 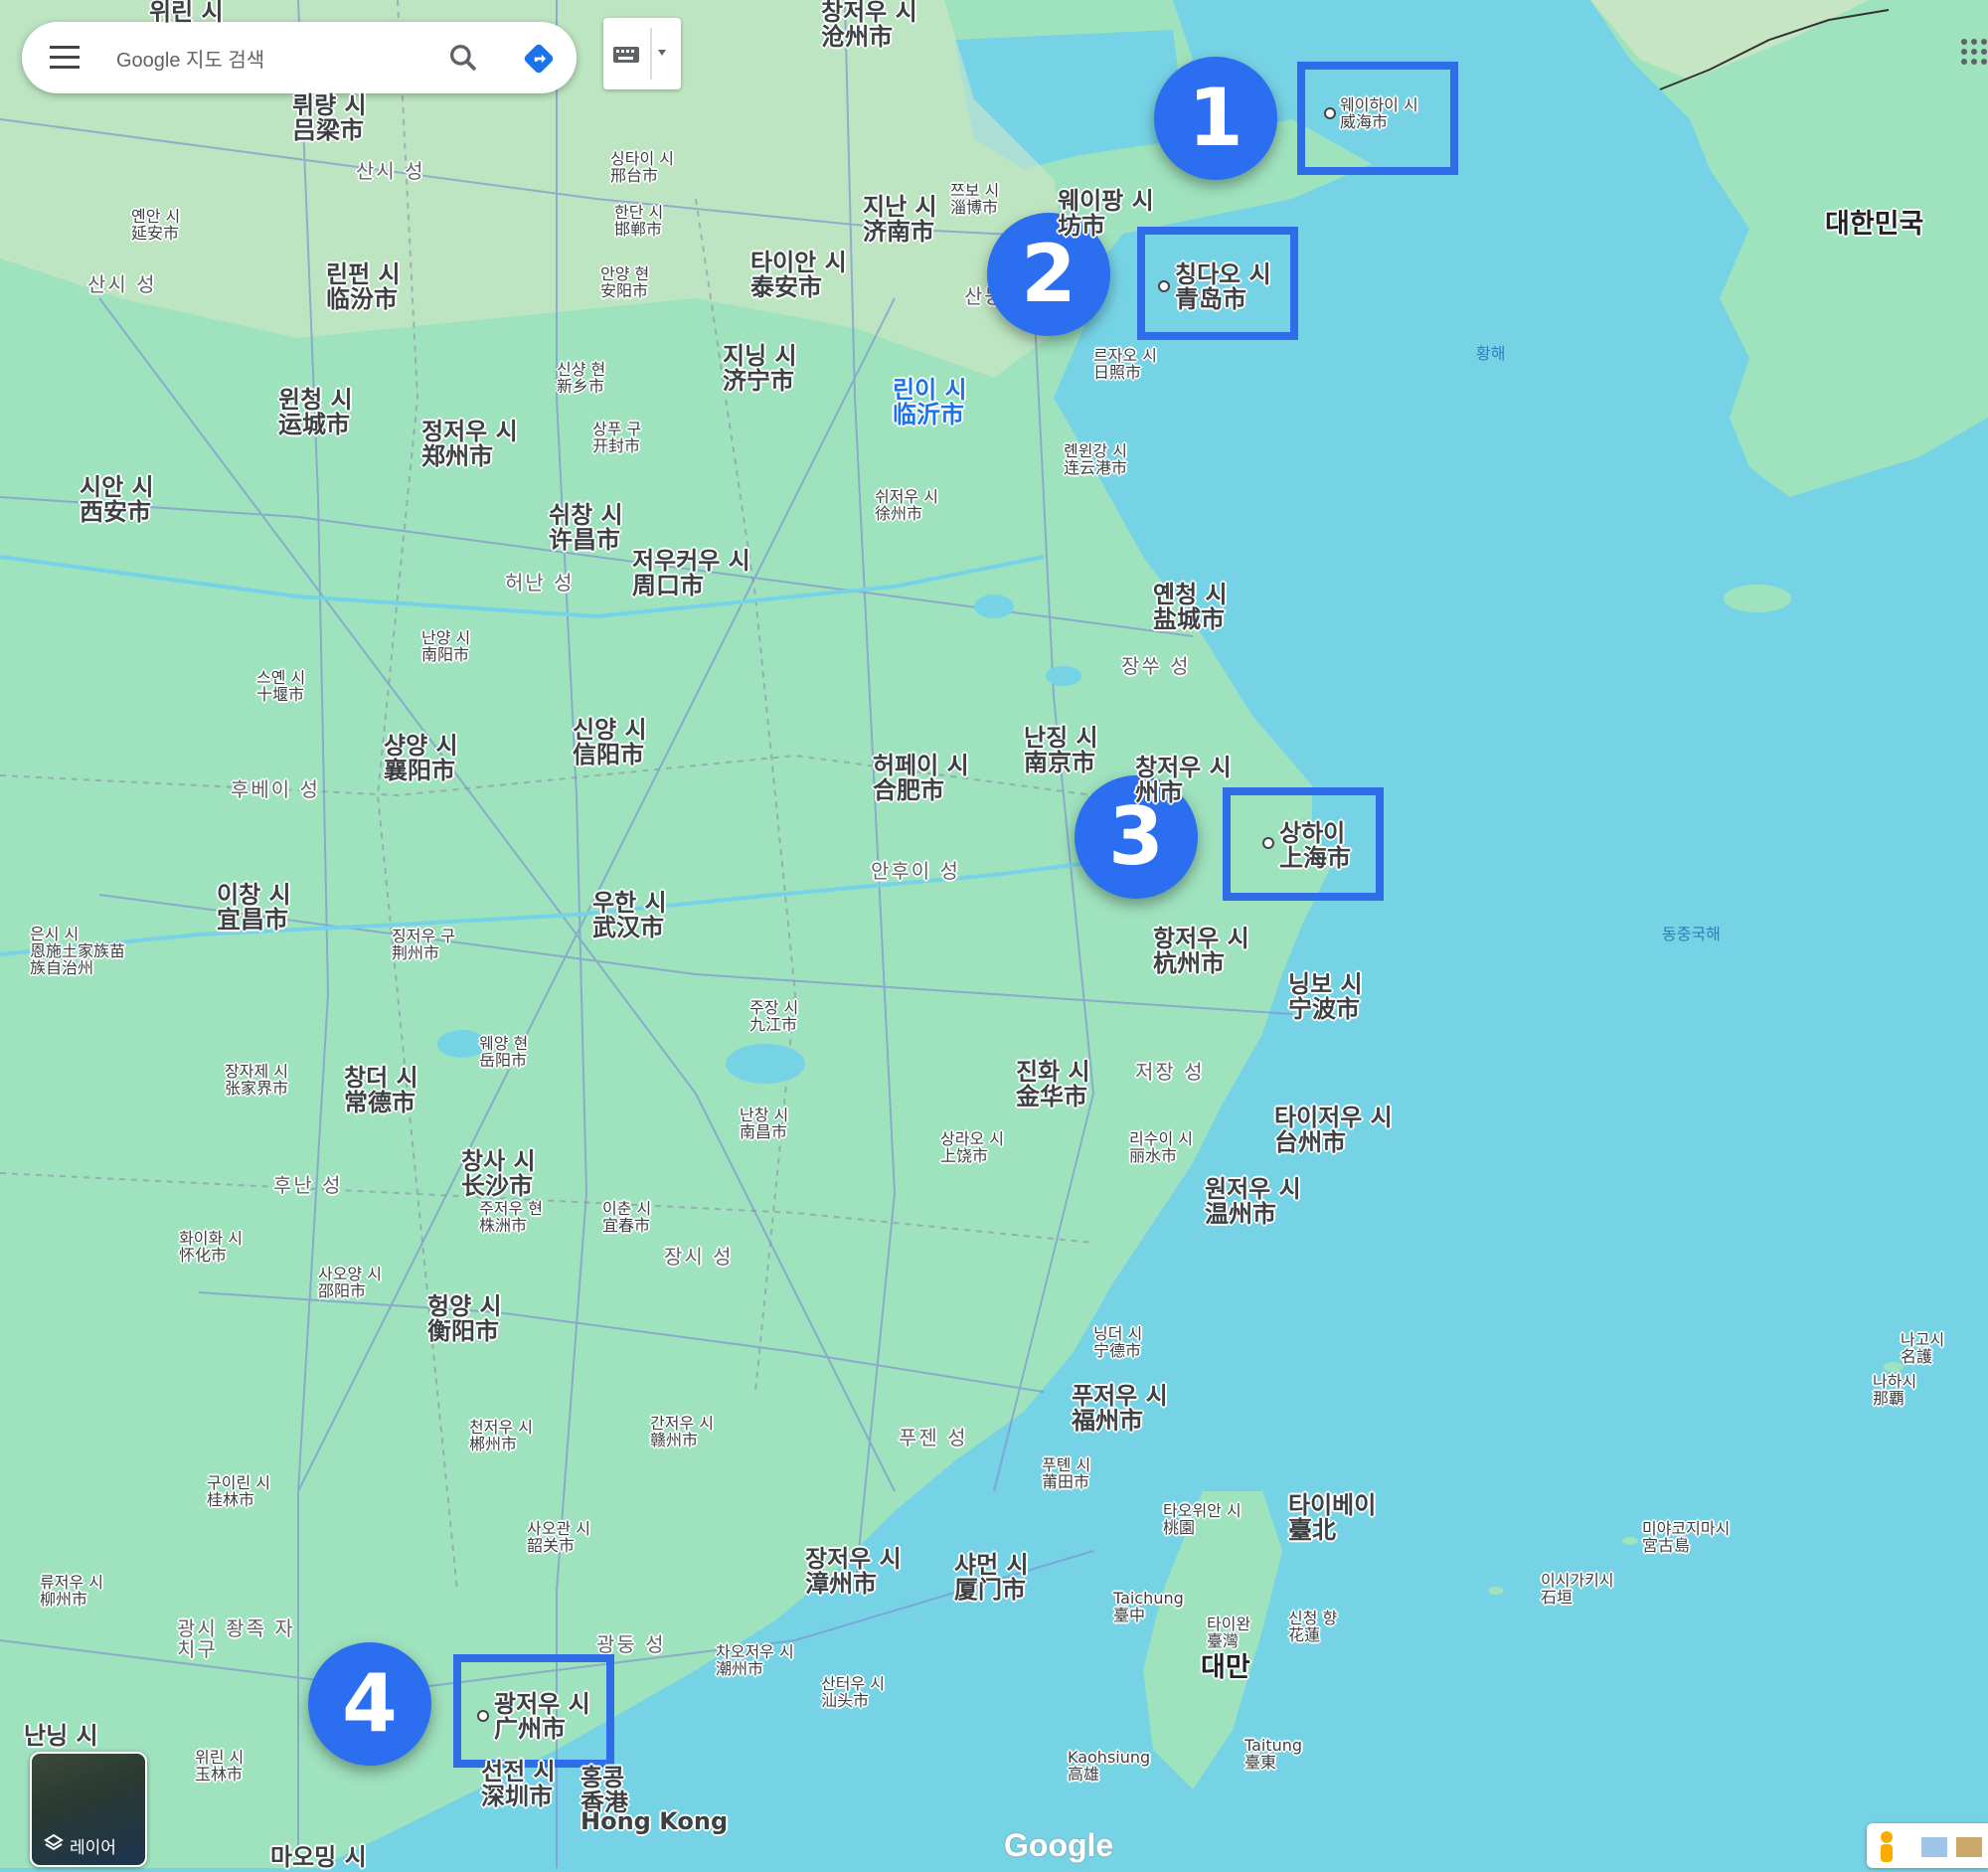 What do you see at coordinates (626, 1217) in the screenshot?
I see `city-label: 이춘 시 宜春市` at bounding box center [626, 1217].